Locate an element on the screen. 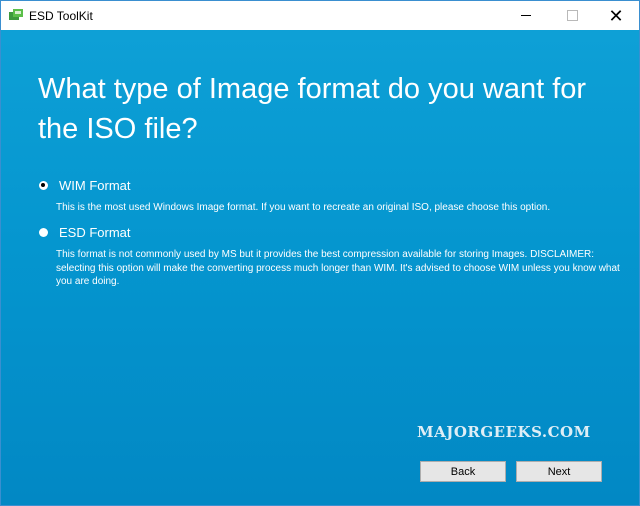 The width and height of the screenshot is (640, 506). close-icon: ✕ is located at coordinates (616, 15).